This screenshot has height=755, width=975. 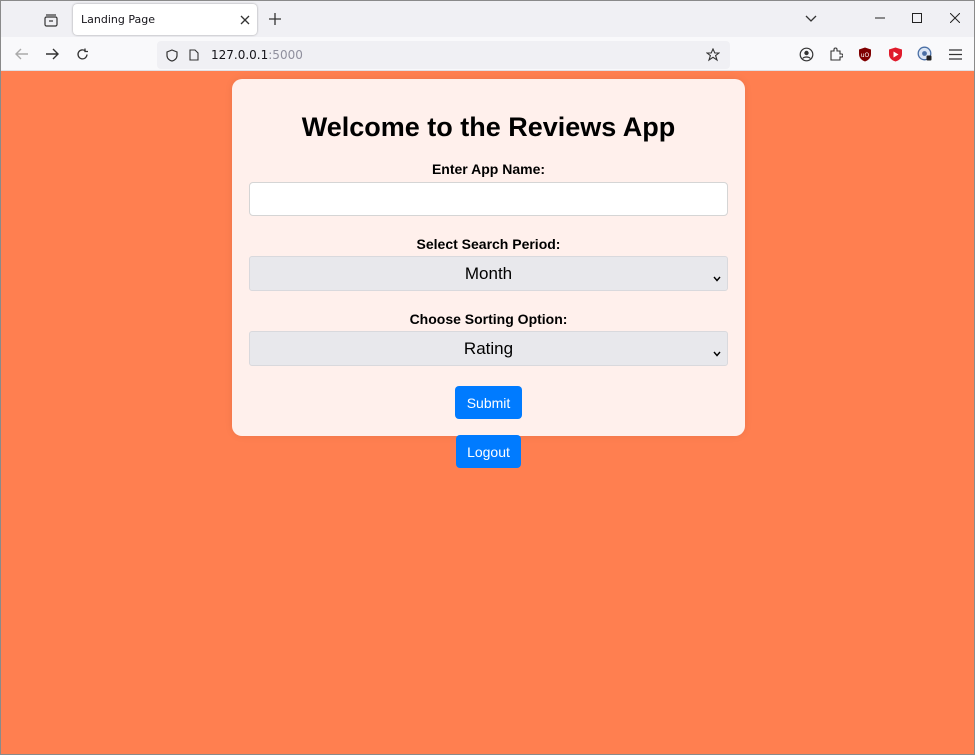 What do you see at coordinates (488, 244) in the screenshot?
I see `search-period-label: Select Search Period:` at bounding box center [488, 244].